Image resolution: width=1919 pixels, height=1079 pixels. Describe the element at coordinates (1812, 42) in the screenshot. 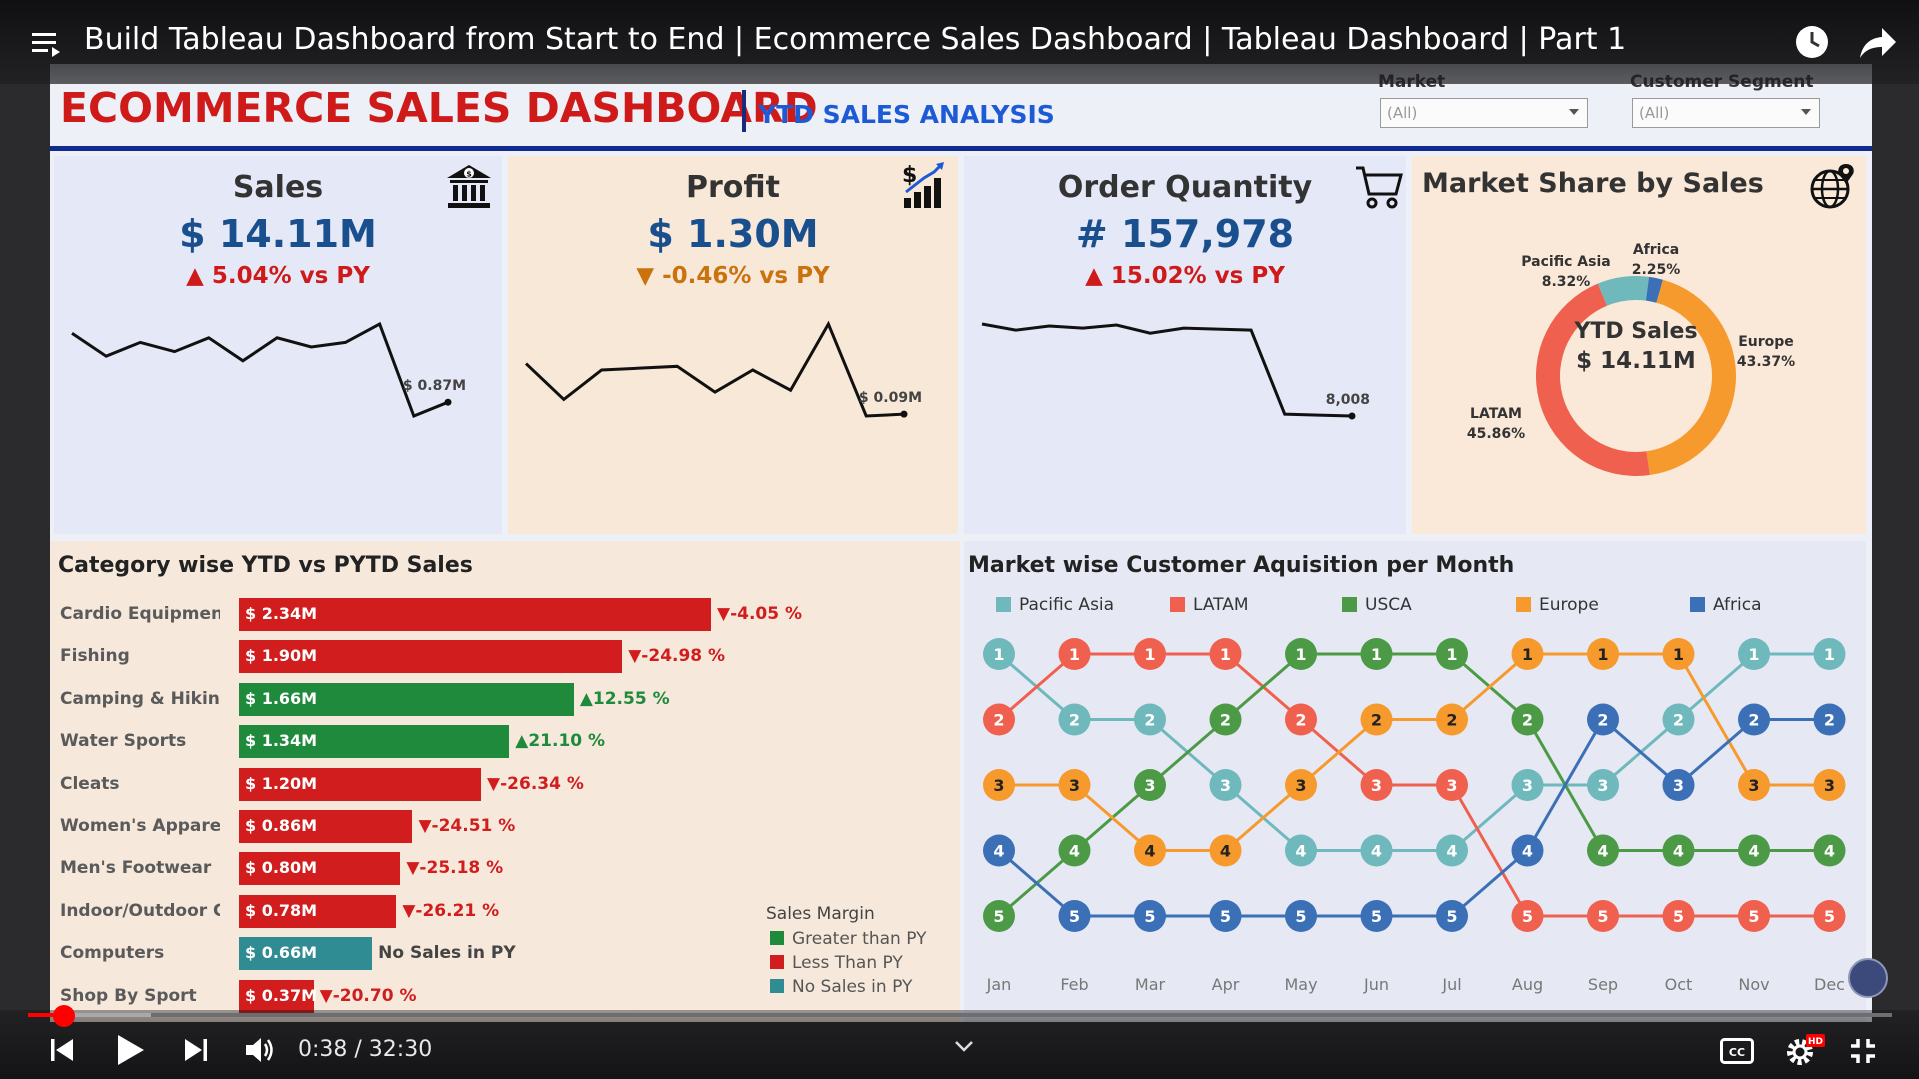

I see `watch-later-clock-icon` at that location.